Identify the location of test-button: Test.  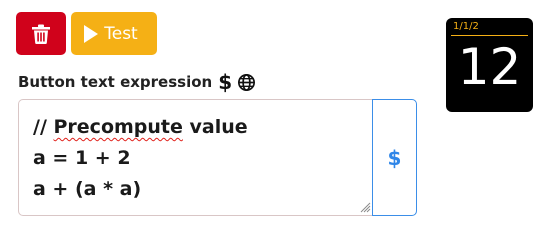
(114, 33).